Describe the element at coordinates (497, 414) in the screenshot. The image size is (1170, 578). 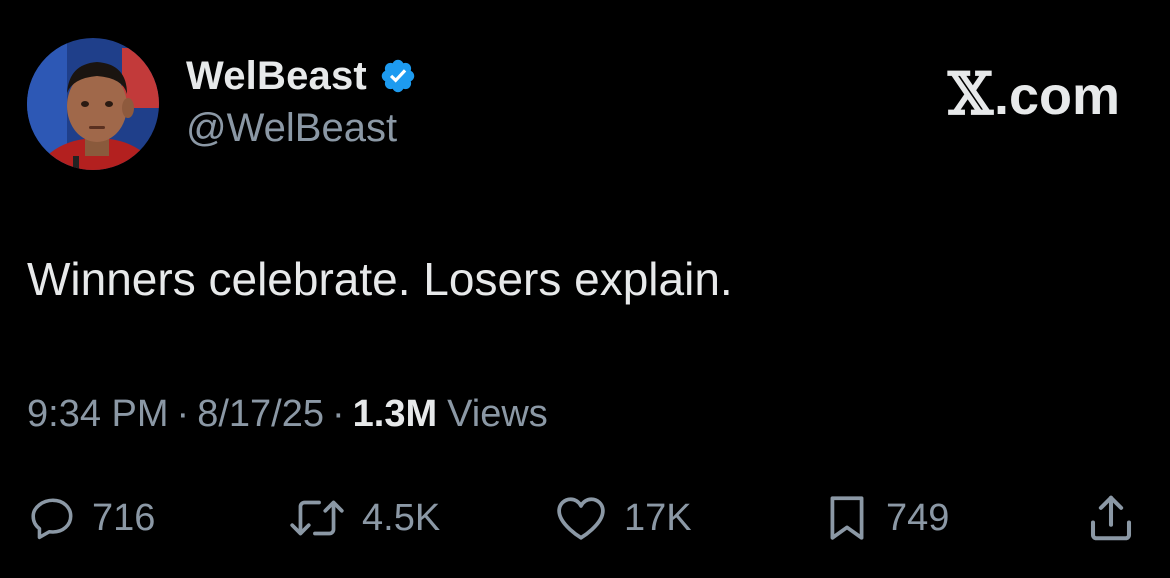
I see `views-label: Views` at that location.